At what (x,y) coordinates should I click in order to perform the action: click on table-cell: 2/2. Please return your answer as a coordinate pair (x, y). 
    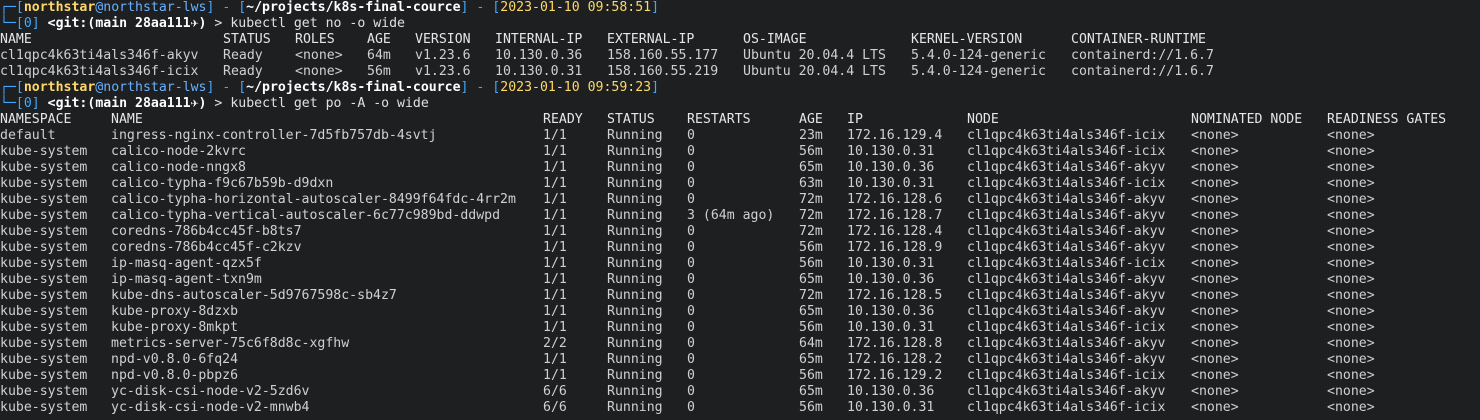
    Looking at the image, I should click on (555, 343).